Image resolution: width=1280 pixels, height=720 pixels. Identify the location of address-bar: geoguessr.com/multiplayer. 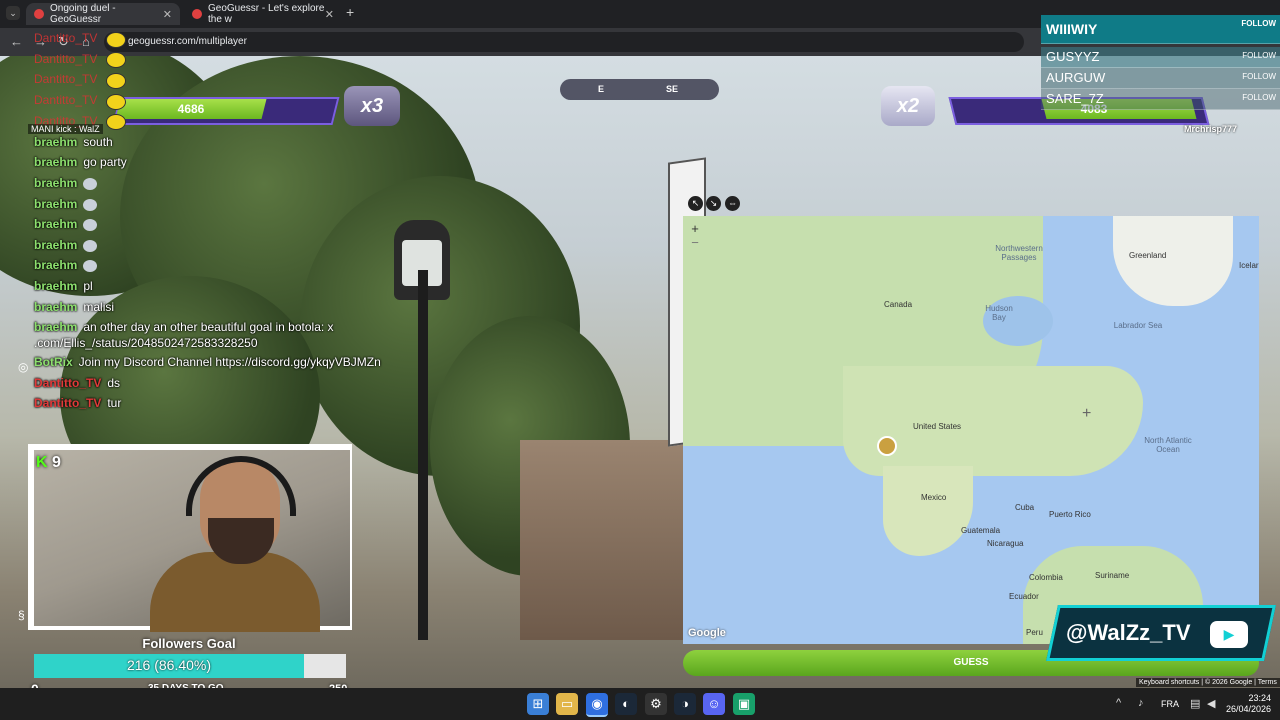
(564, 42).